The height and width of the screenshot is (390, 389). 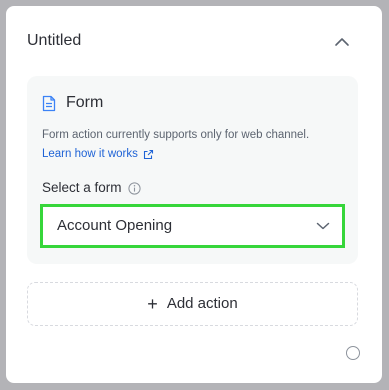 I want to click on learn-link-label: Learn how it works, so click(x=90, y=154).